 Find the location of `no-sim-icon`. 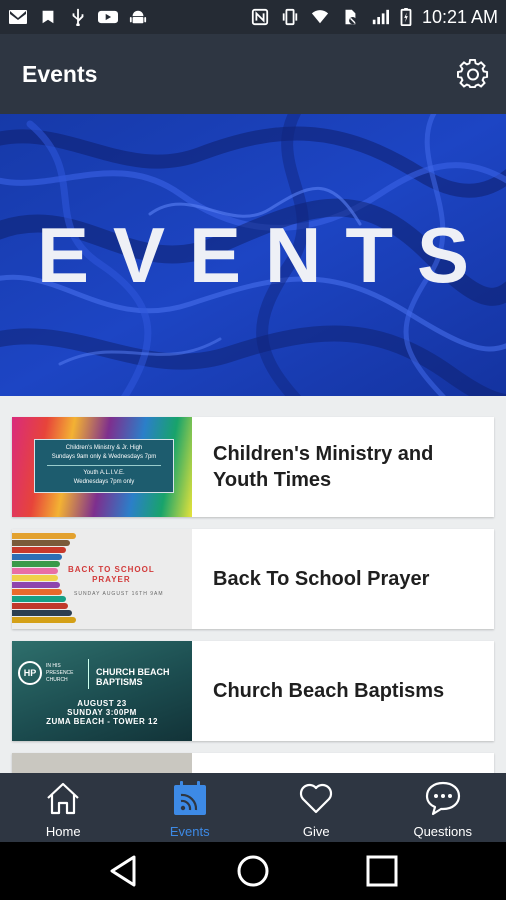

no-sim-icon is located at coordinates (350, 17).